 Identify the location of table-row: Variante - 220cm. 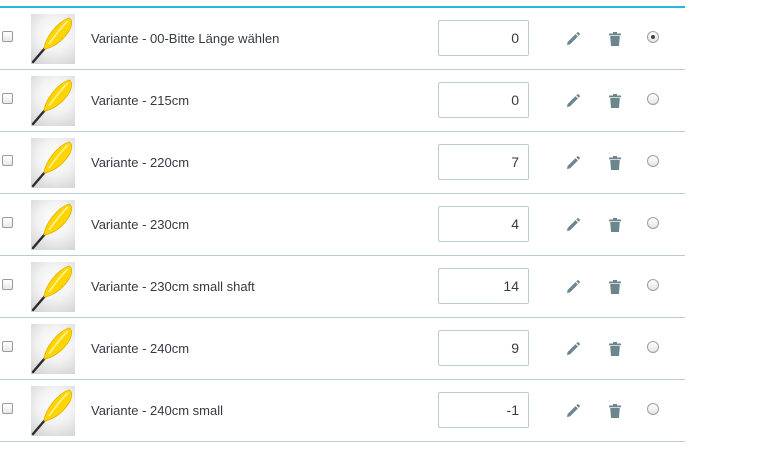
(342, 163).